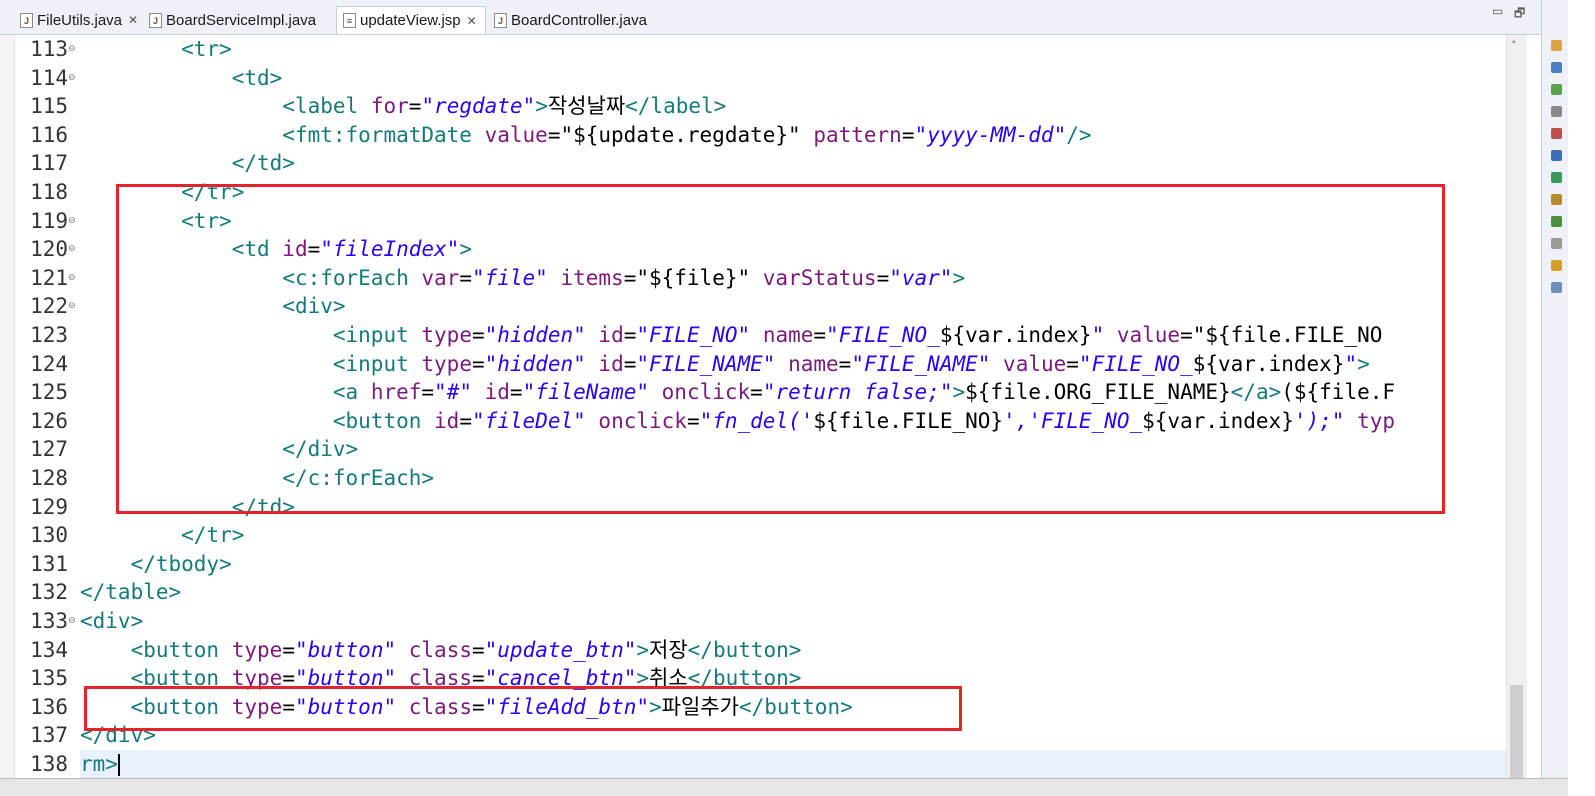 This screenshot has height=796, width=1595. I want to click on code-line: <td>, so click(181, 78).